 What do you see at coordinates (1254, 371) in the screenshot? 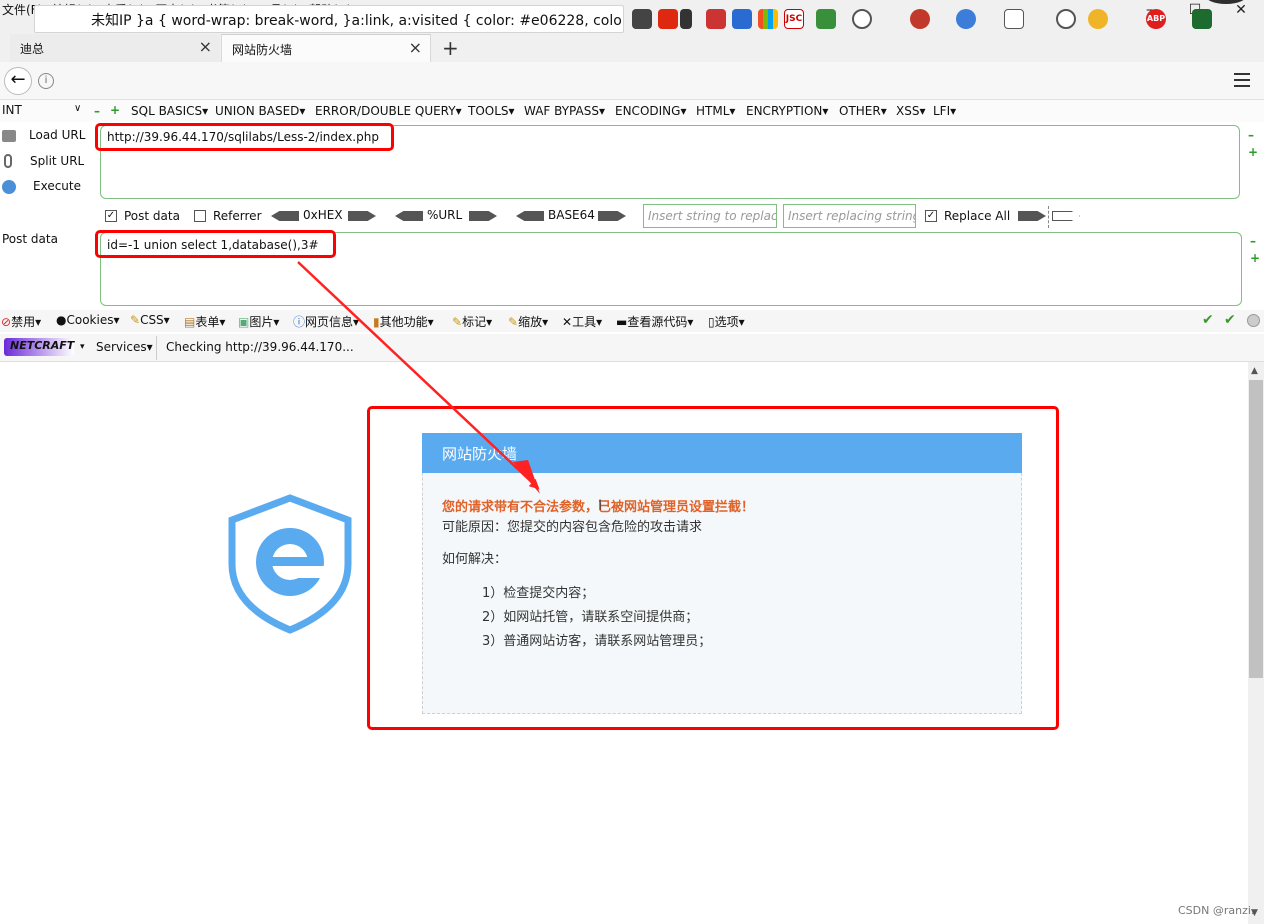
I see `scroll-up-icon: ▲` at bounding box center [1254, 371].